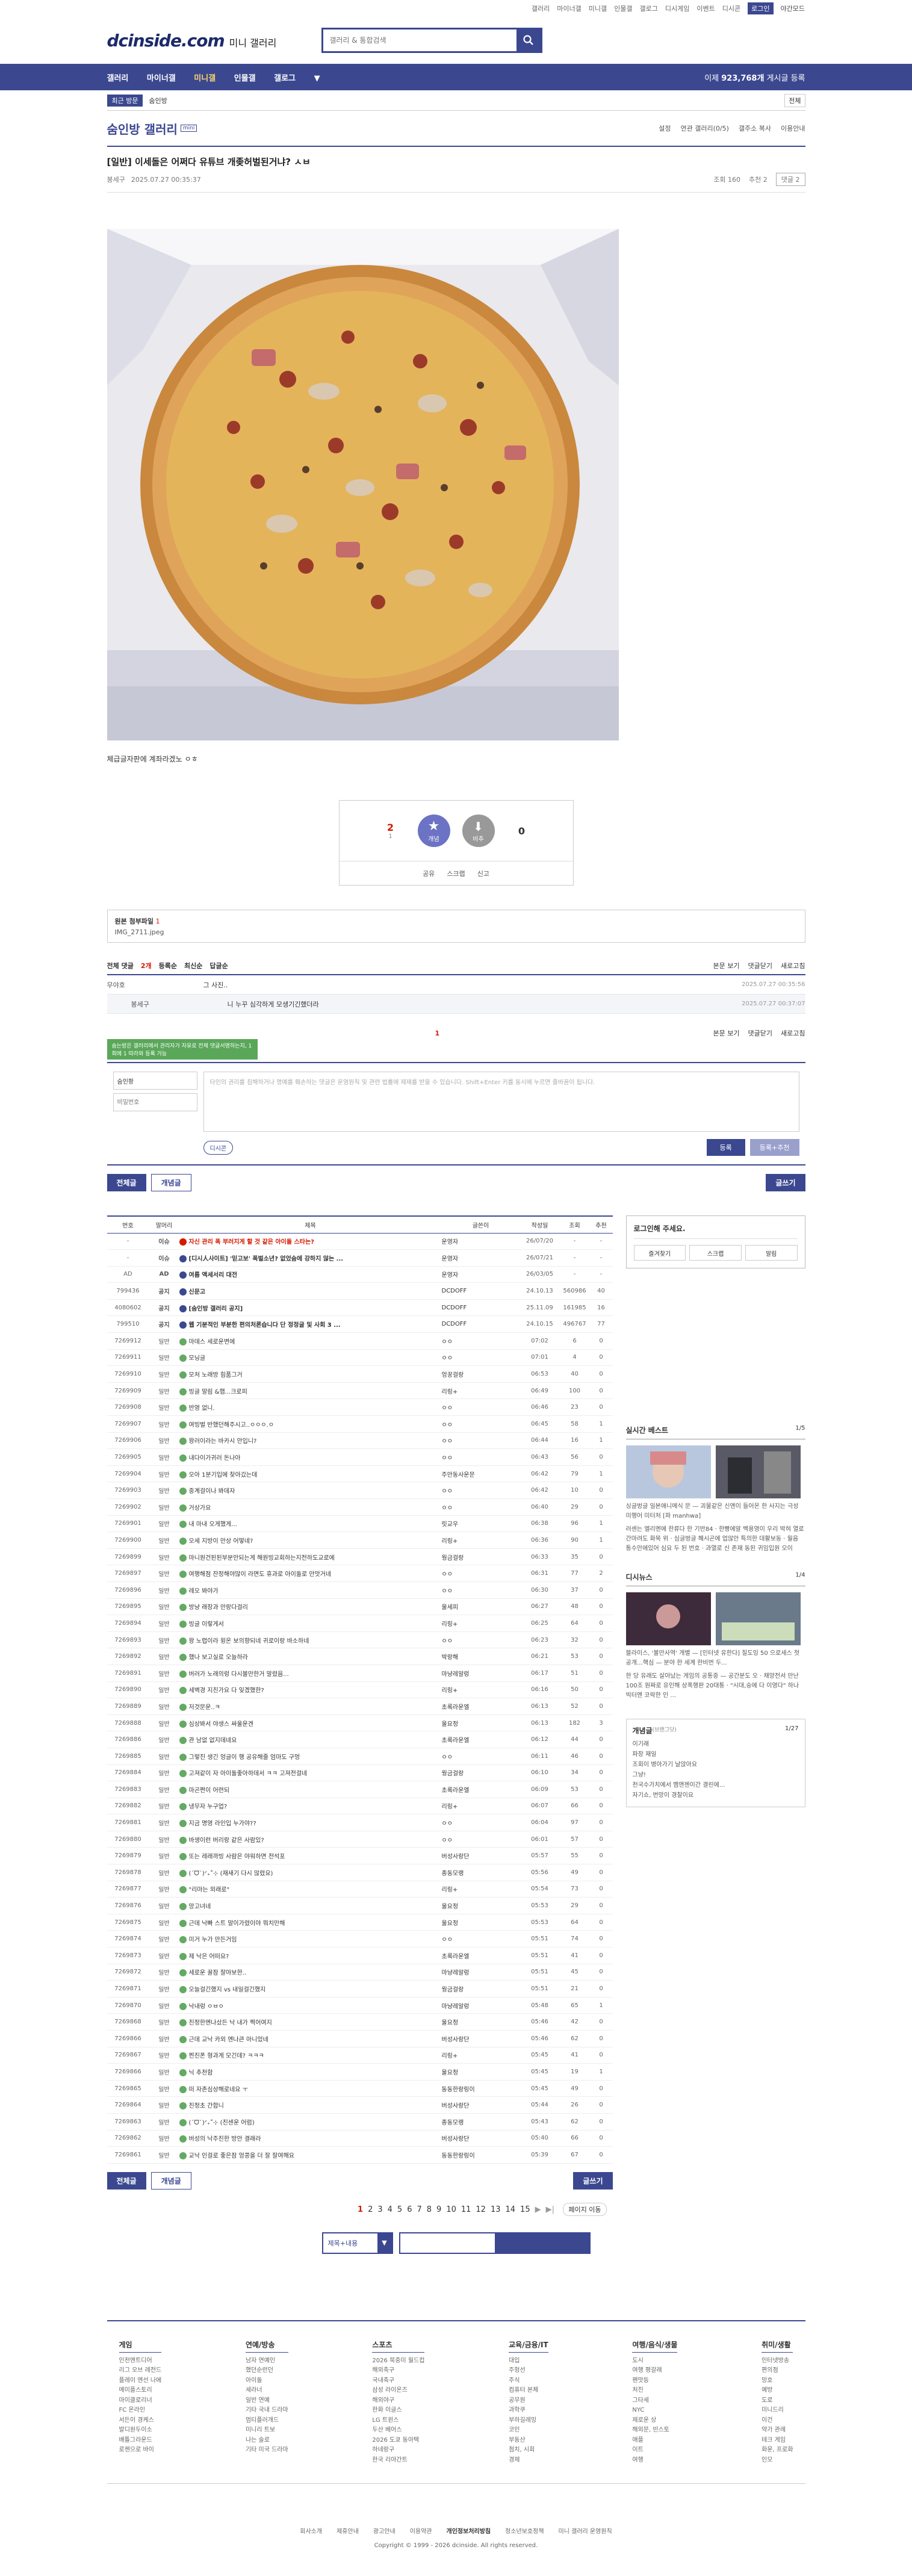 The width and height of the screenshot is (912, 2576). Describe the element at coordinates (360, 1424) in the screenshot. I see `table-row: 7269907 일반 여빙벌 반했던해주시고..ㅇㅇㅇ.ㅇ ㅇㅇ 06:45 58 1` at that location.